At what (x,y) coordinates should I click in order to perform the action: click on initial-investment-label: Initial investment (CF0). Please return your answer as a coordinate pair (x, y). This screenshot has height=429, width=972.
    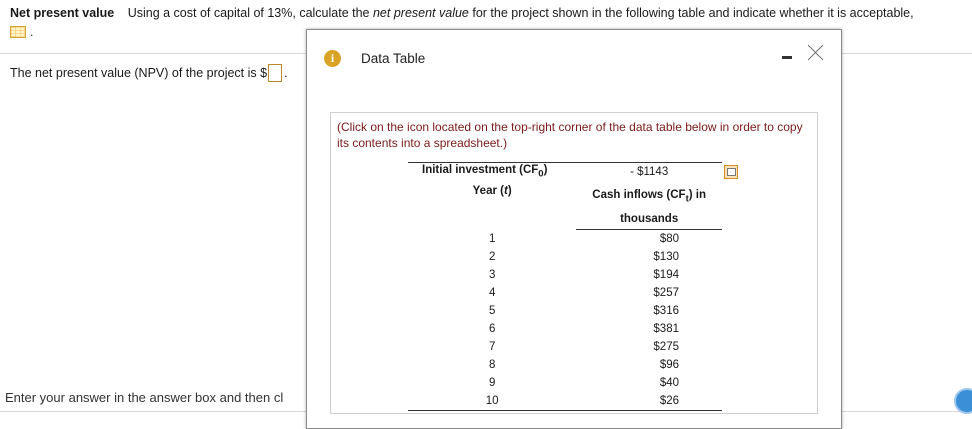
    Looking at the image, I should click on (492, 171).